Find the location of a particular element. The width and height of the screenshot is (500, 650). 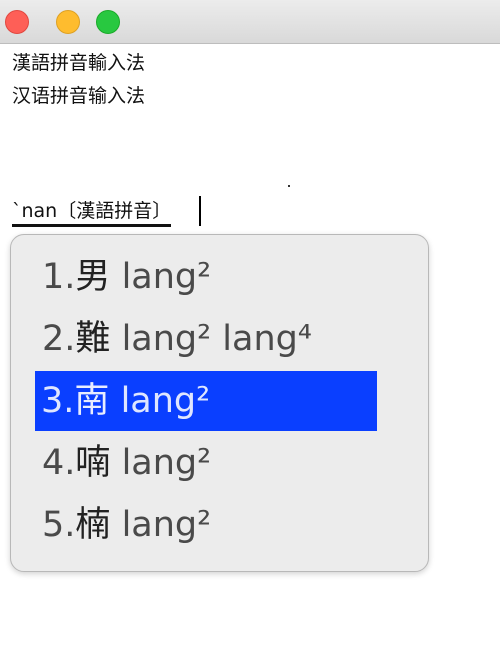

window-titlebar is located at coordinates (250, 22).